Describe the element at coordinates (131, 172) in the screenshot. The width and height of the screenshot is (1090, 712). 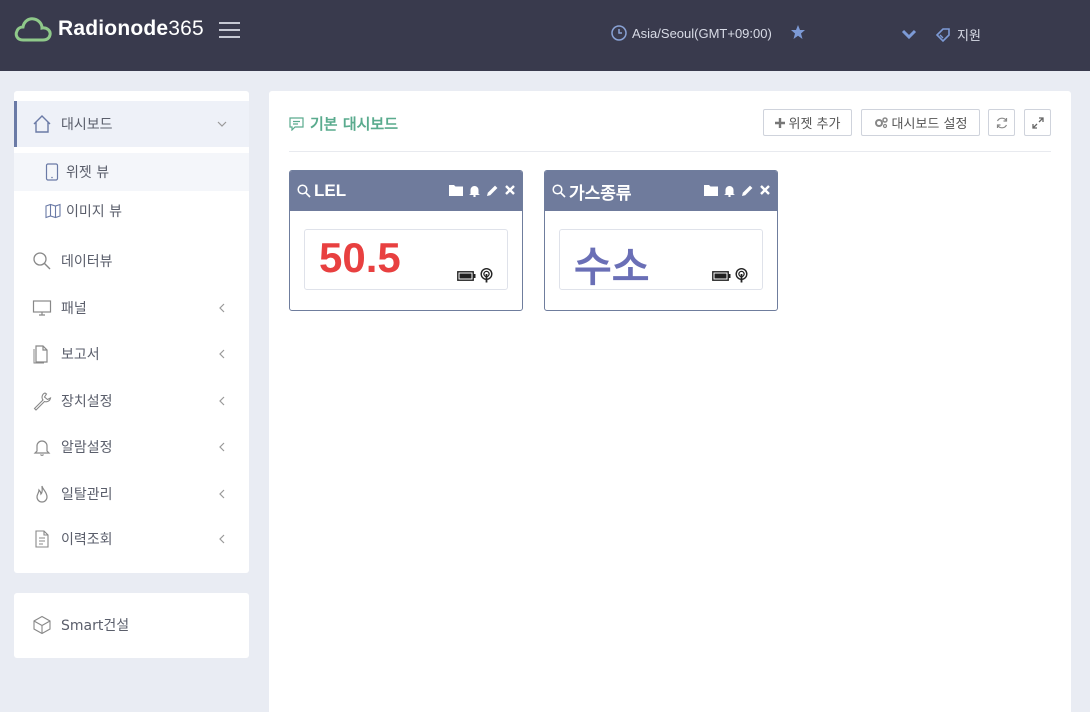
I see `sidebar-item-widget-view: 위젯 뷰` at that location.